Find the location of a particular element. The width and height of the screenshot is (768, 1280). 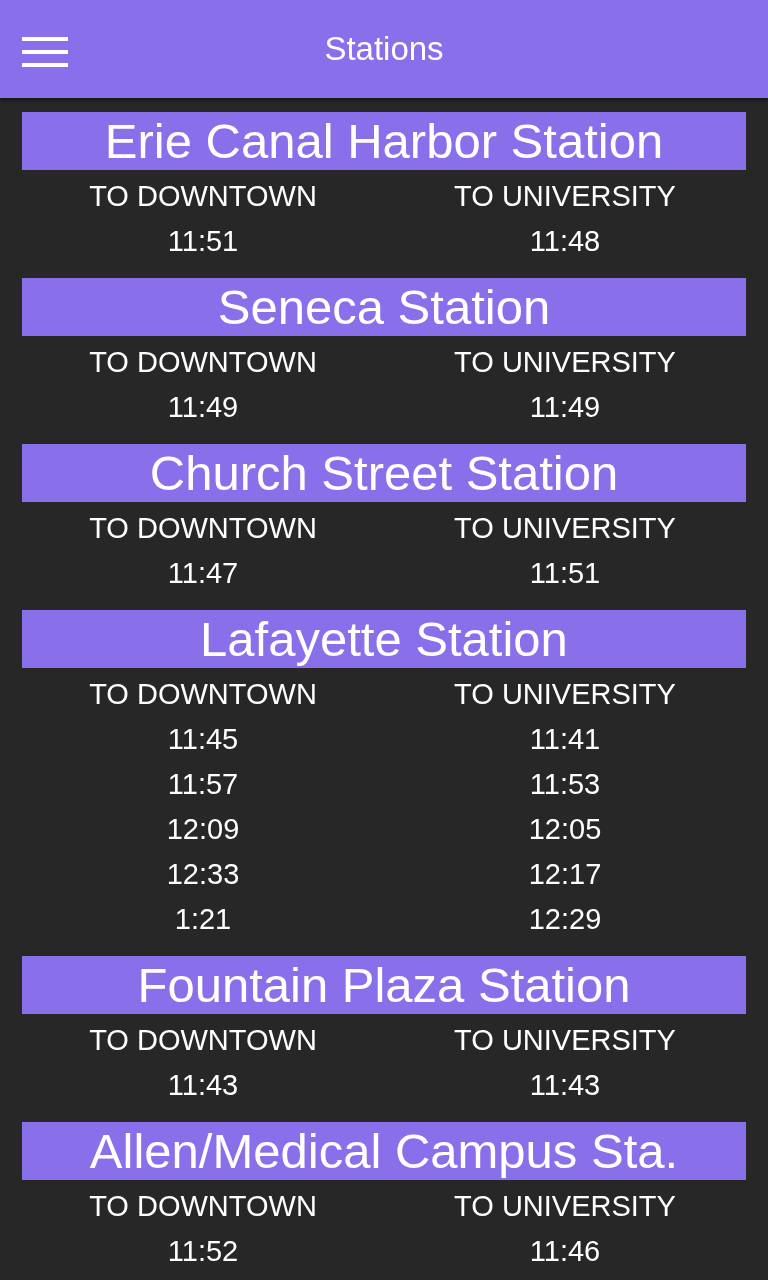

station-name: Allen/Medical Campus Sta. is located at coordinates (384, 1151).